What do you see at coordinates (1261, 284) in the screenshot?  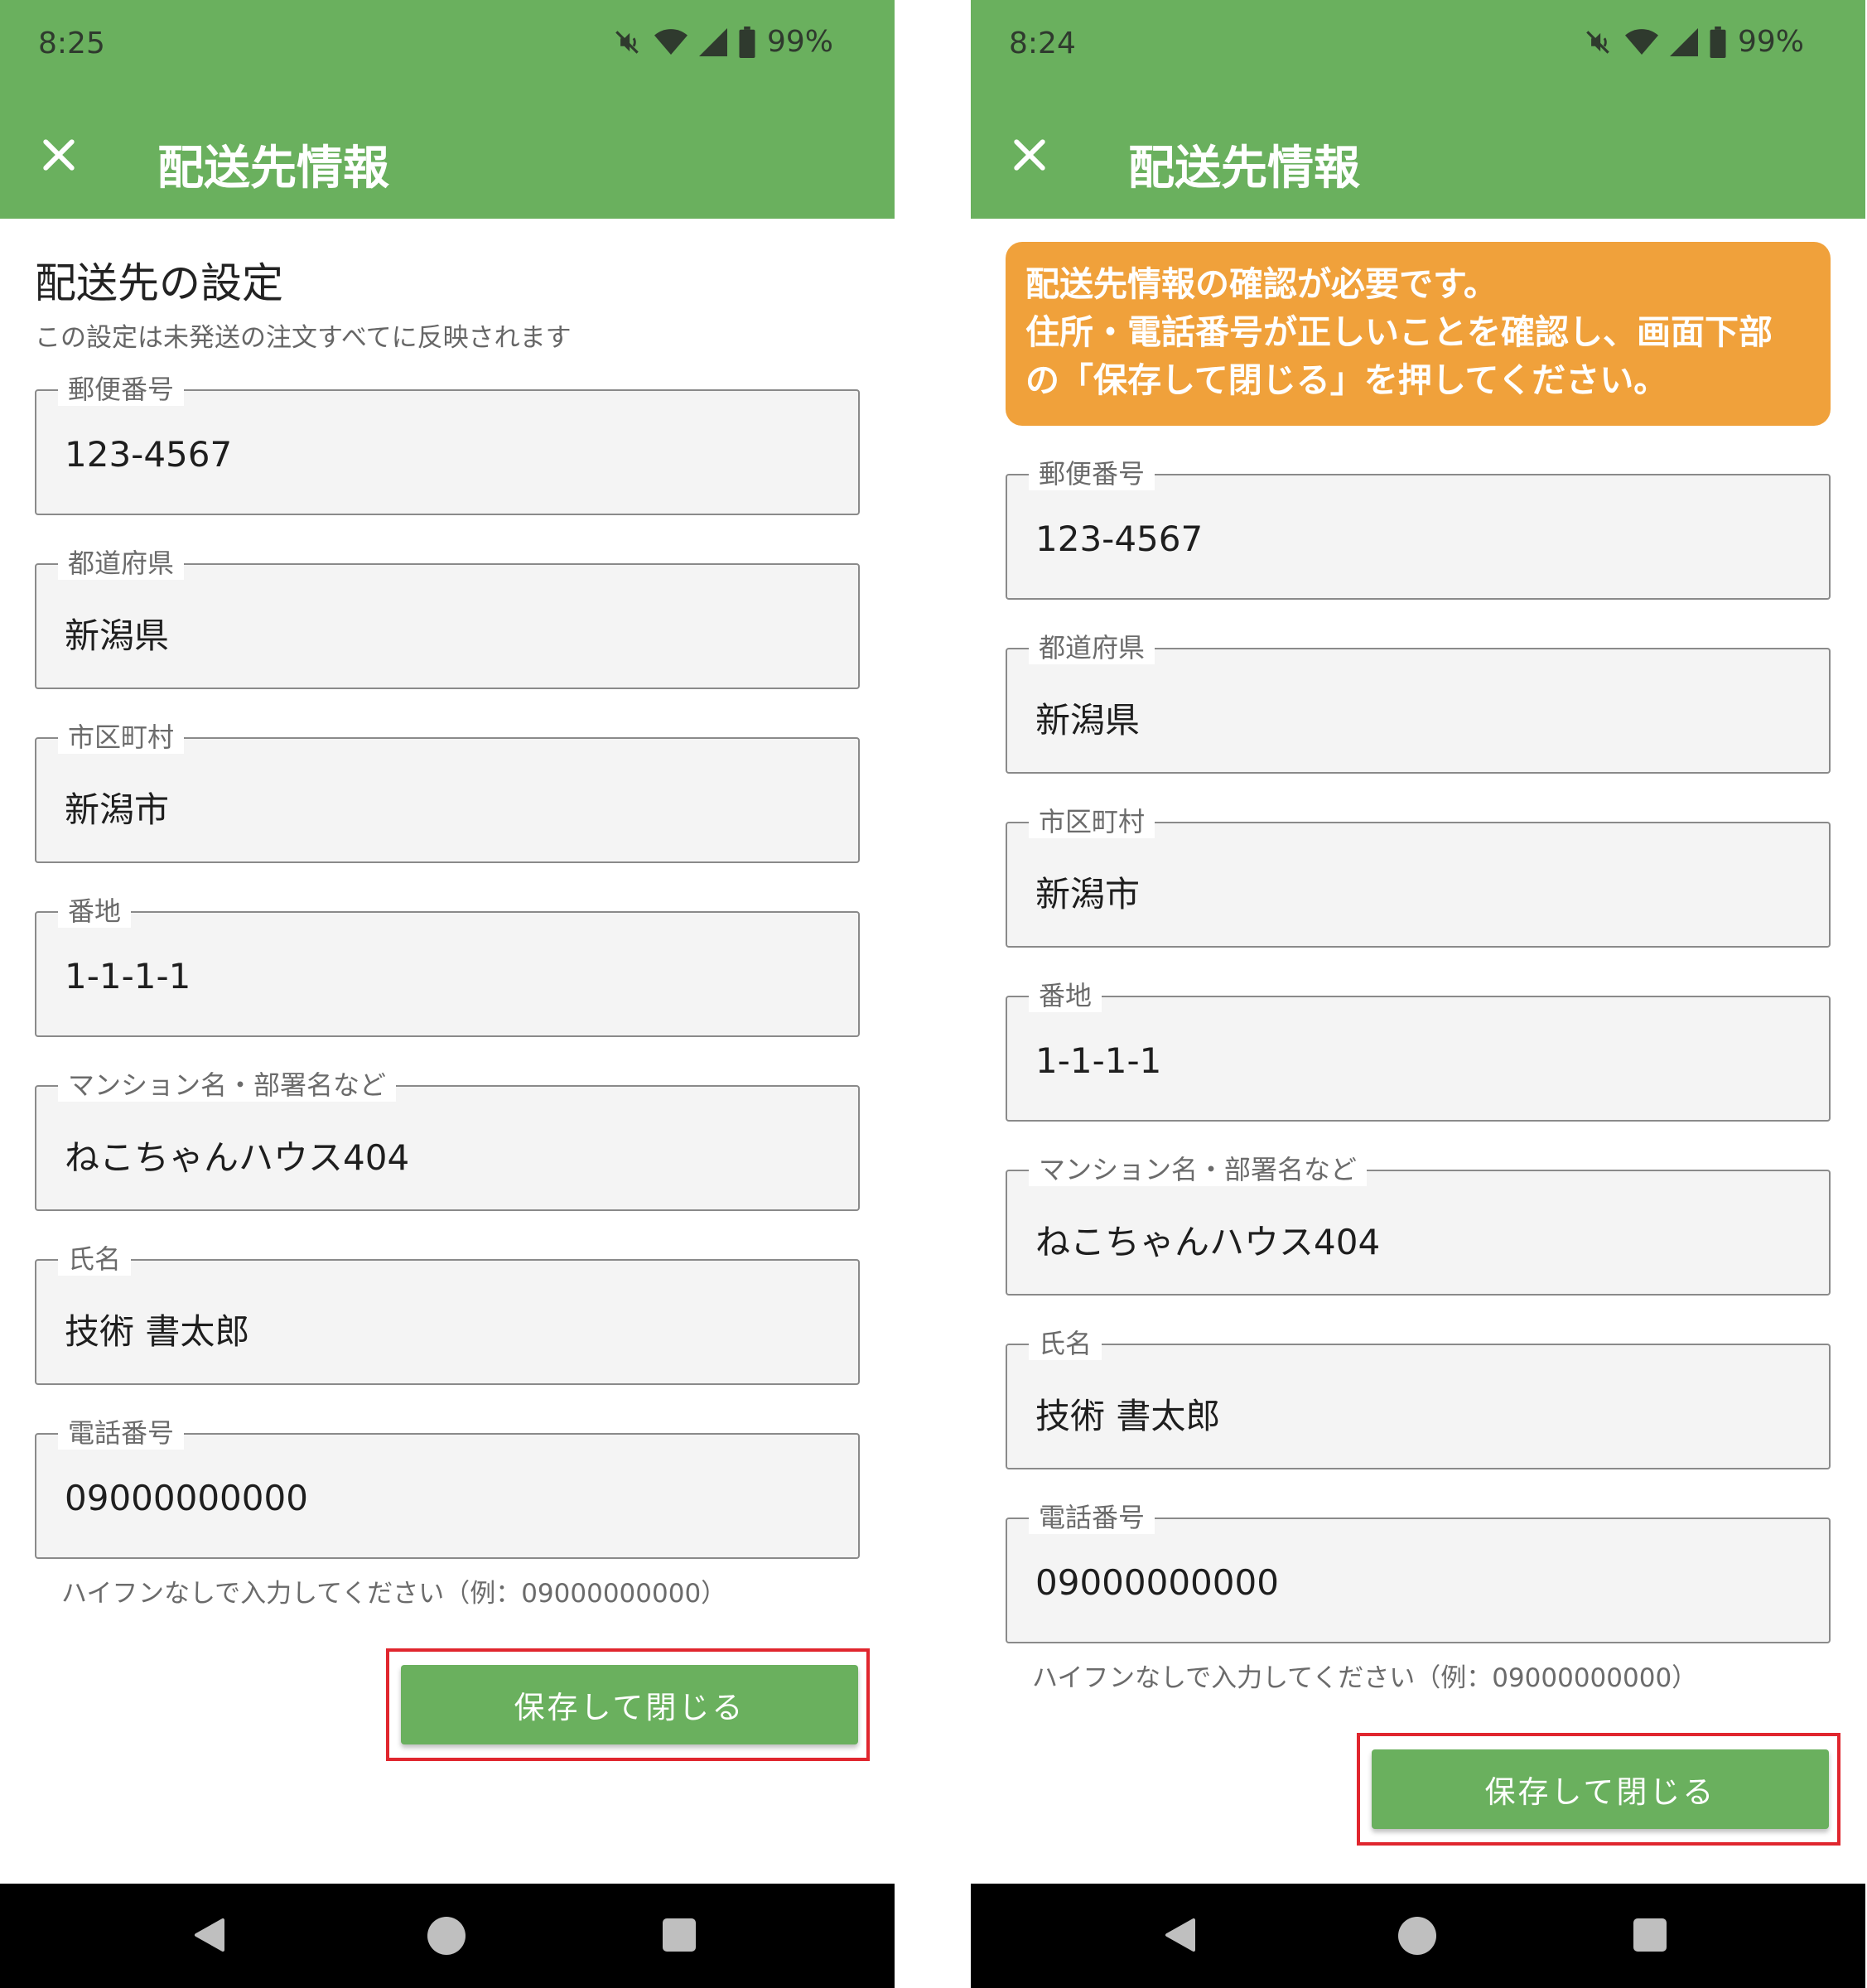 I see `alert-line: 配送先情報の確認が必要です。` at bounding box center [1261, 284].